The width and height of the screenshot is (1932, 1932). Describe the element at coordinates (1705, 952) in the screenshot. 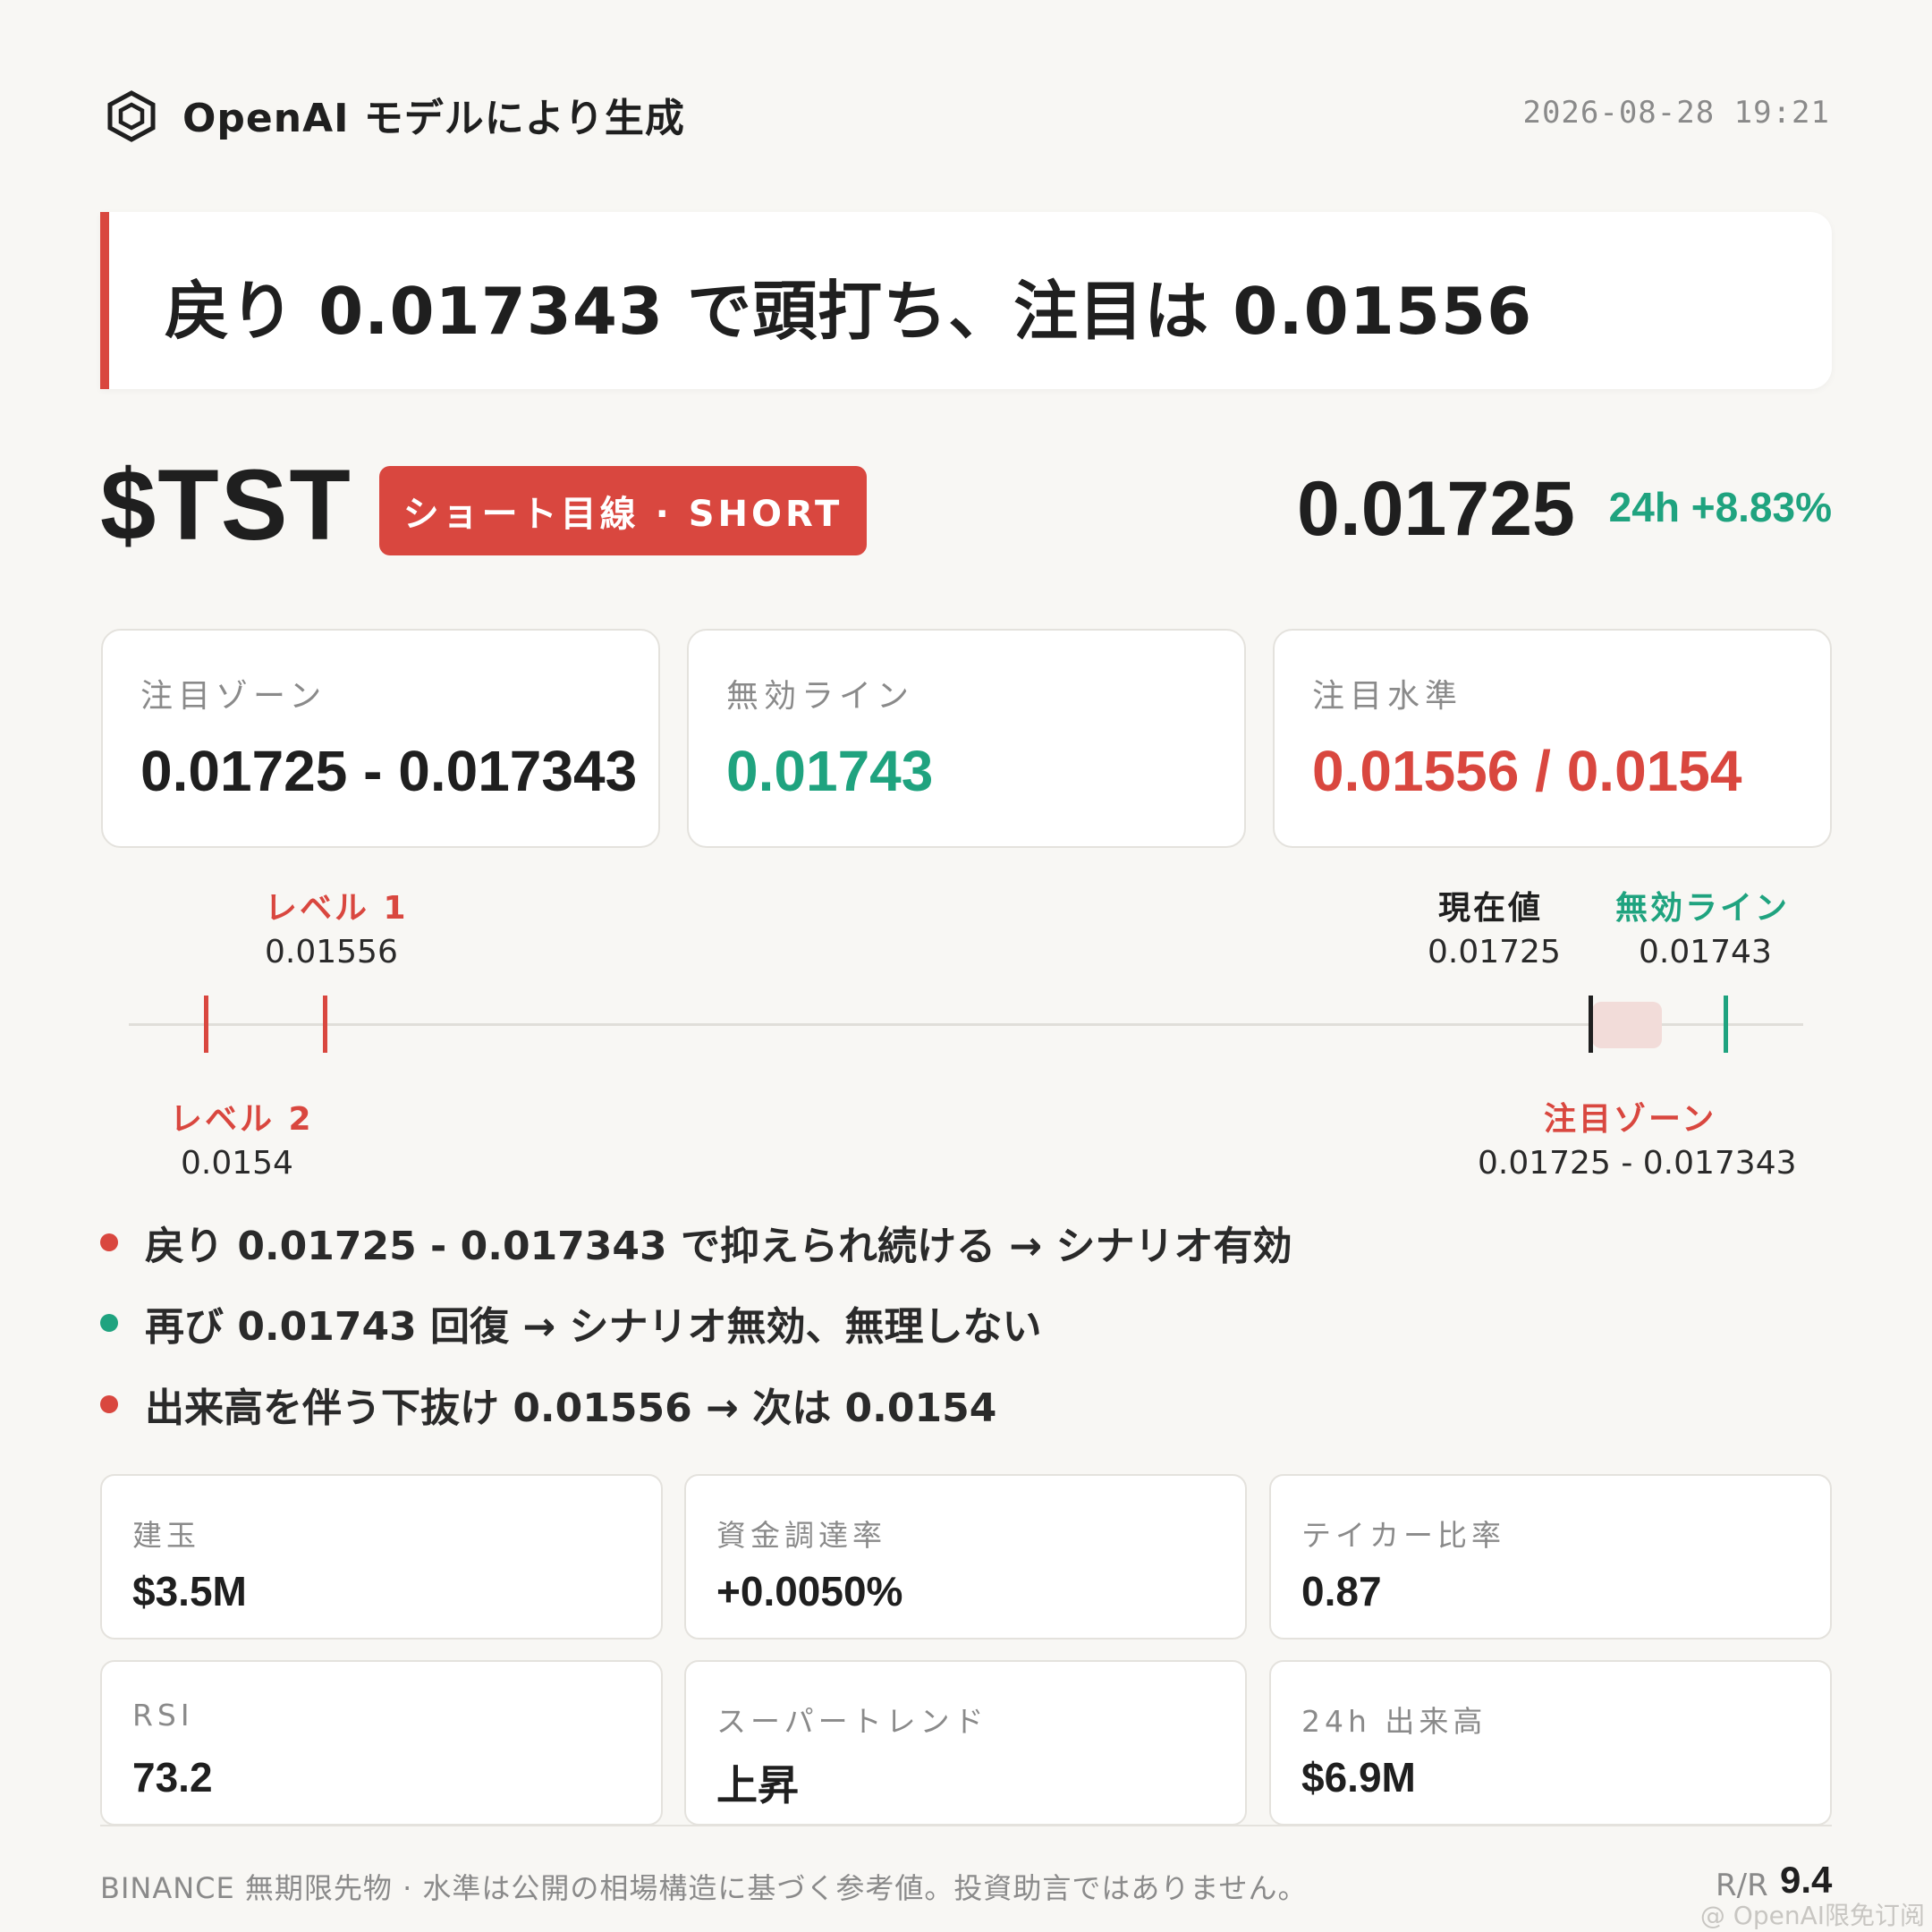

I see `ladder-invalid-value: 0.01743` at that location.